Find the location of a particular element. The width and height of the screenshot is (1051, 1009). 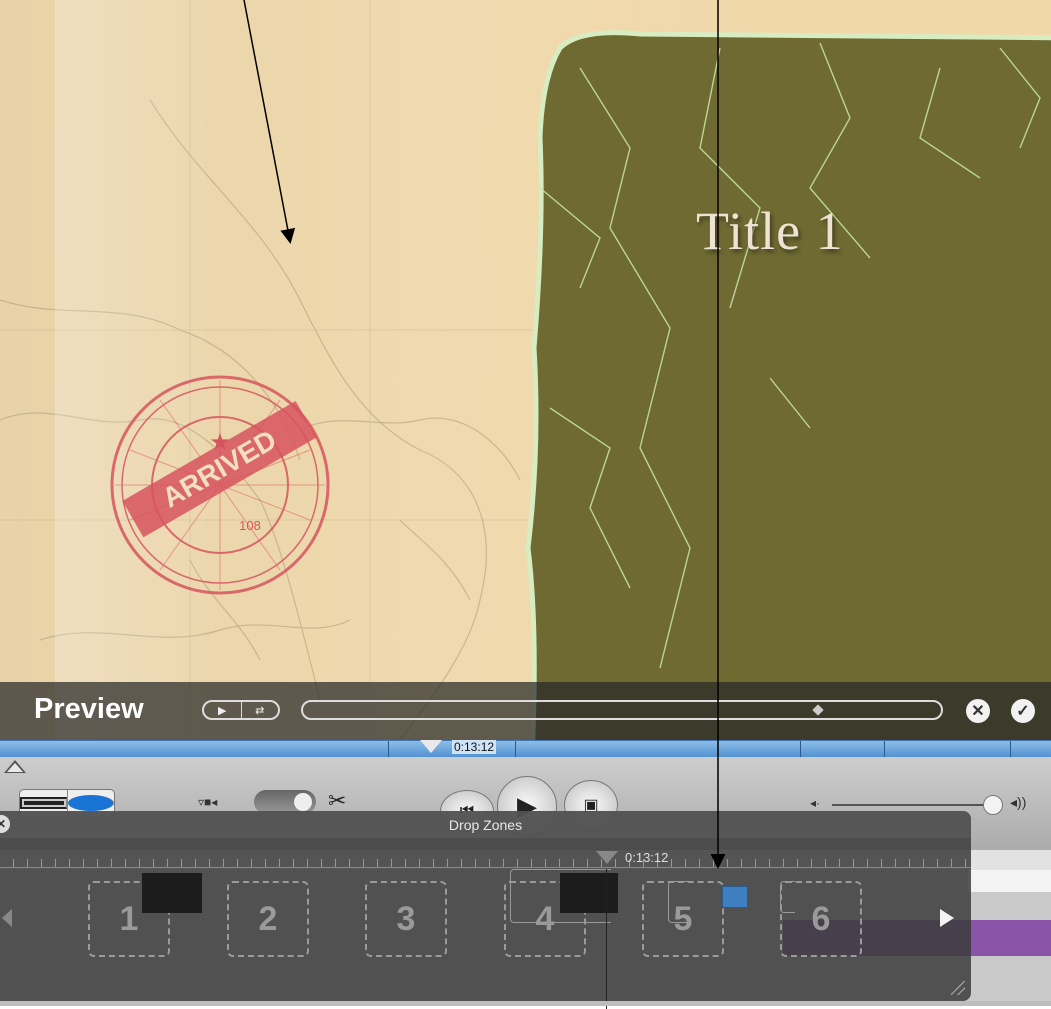

blue-clip-marker is located at coordinates (735, 897).